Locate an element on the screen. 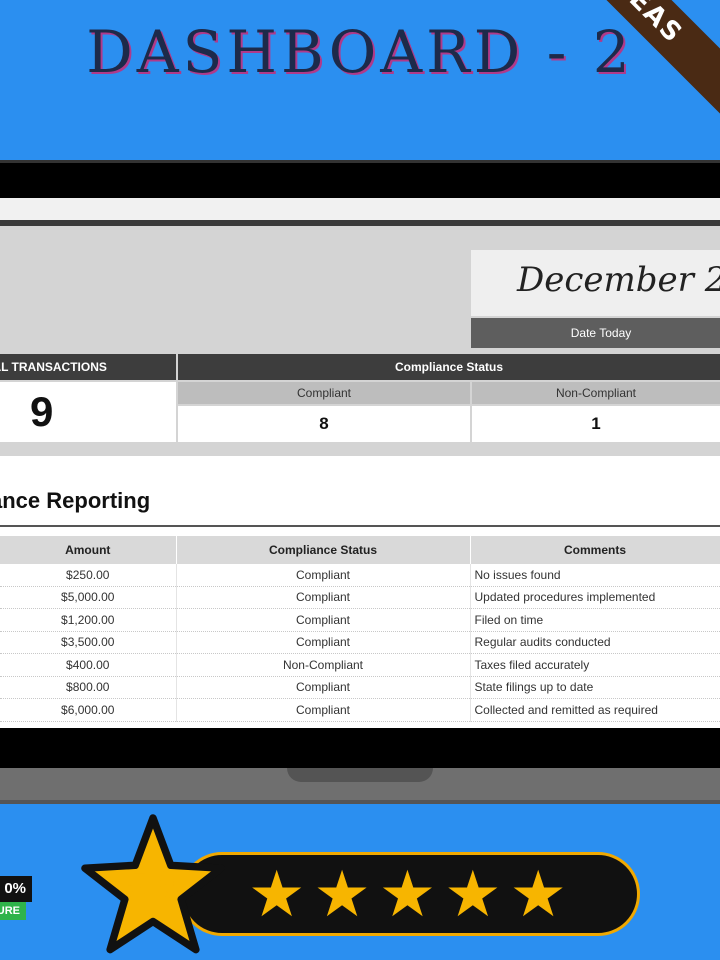  table-row: $250.00 Compliant No issues found is located at coordinates (360, 575).